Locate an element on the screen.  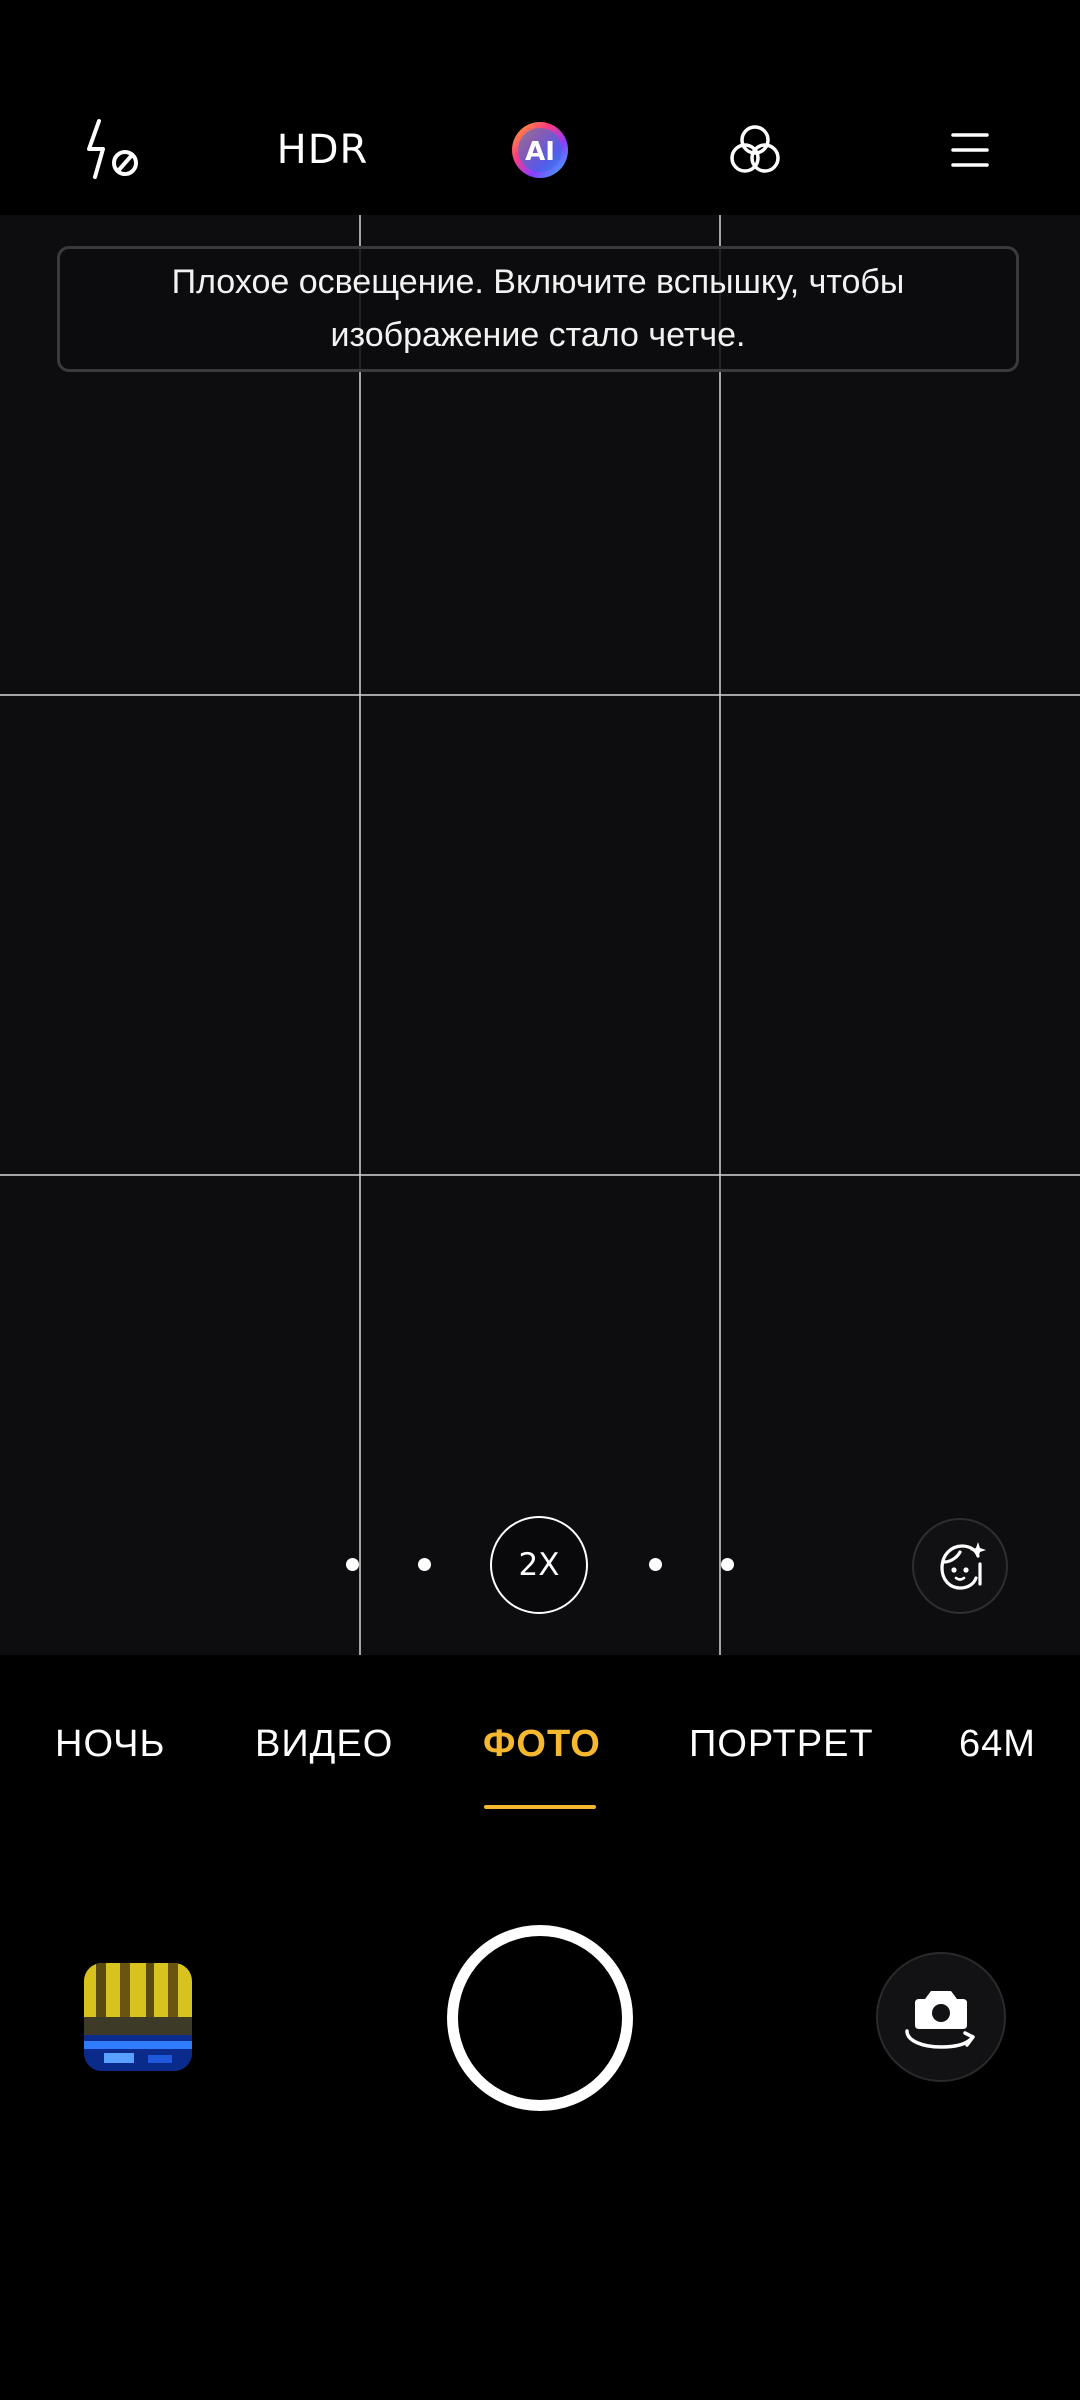
hdr-button: HDR is located at coordinates (322, 150).